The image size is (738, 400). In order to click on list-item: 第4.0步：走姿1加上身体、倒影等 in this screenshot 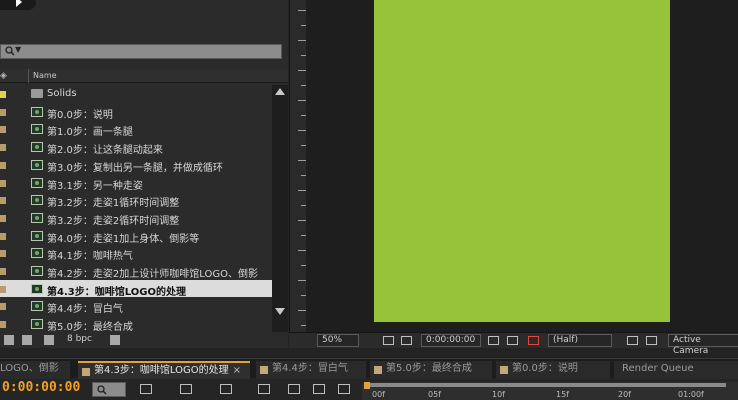, I will do `click(136, 236)`.